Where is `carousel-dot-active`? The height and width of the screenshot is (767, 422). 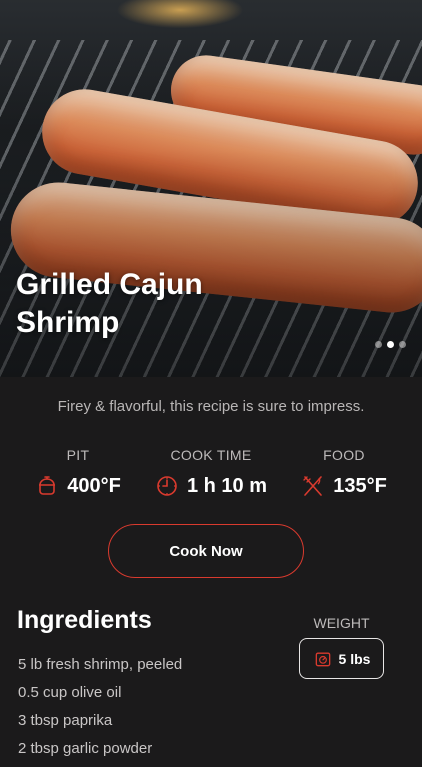
carousel-dot-active is located at coordinates (390, 344).